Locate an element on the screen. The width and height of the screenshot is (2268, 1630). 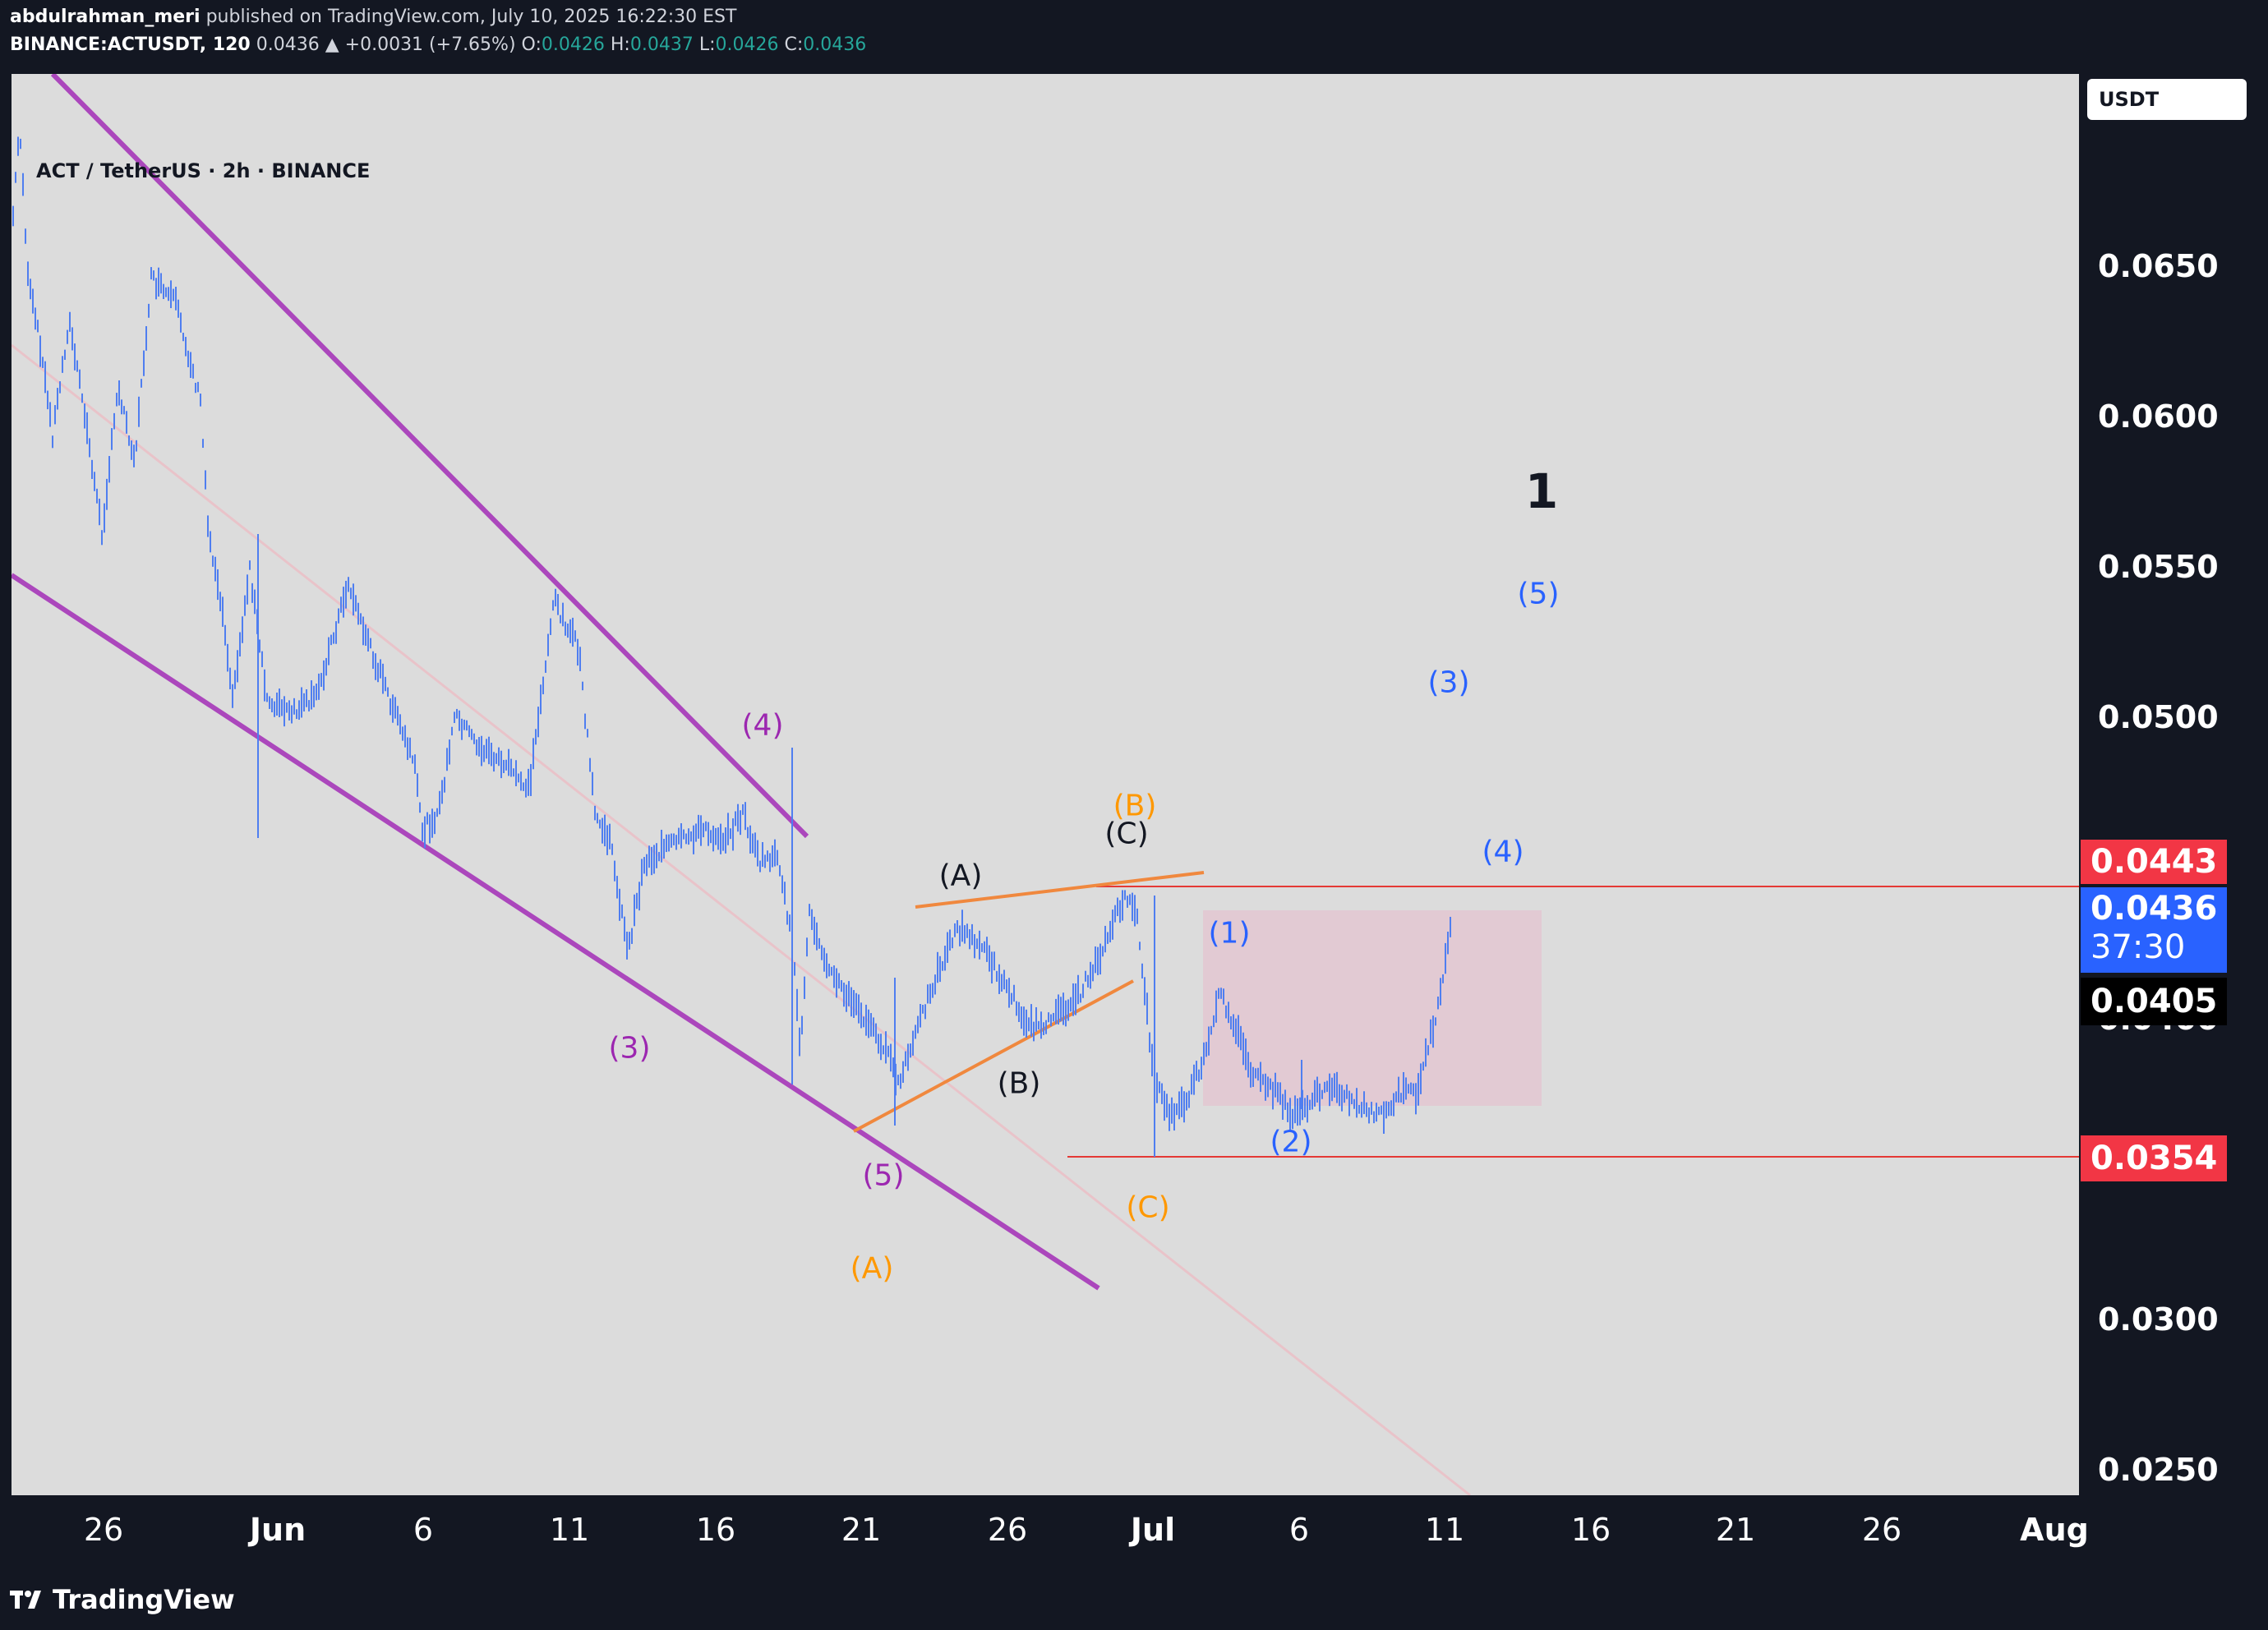
tradingview-logo-icon is located at coordinates (25, 1600).